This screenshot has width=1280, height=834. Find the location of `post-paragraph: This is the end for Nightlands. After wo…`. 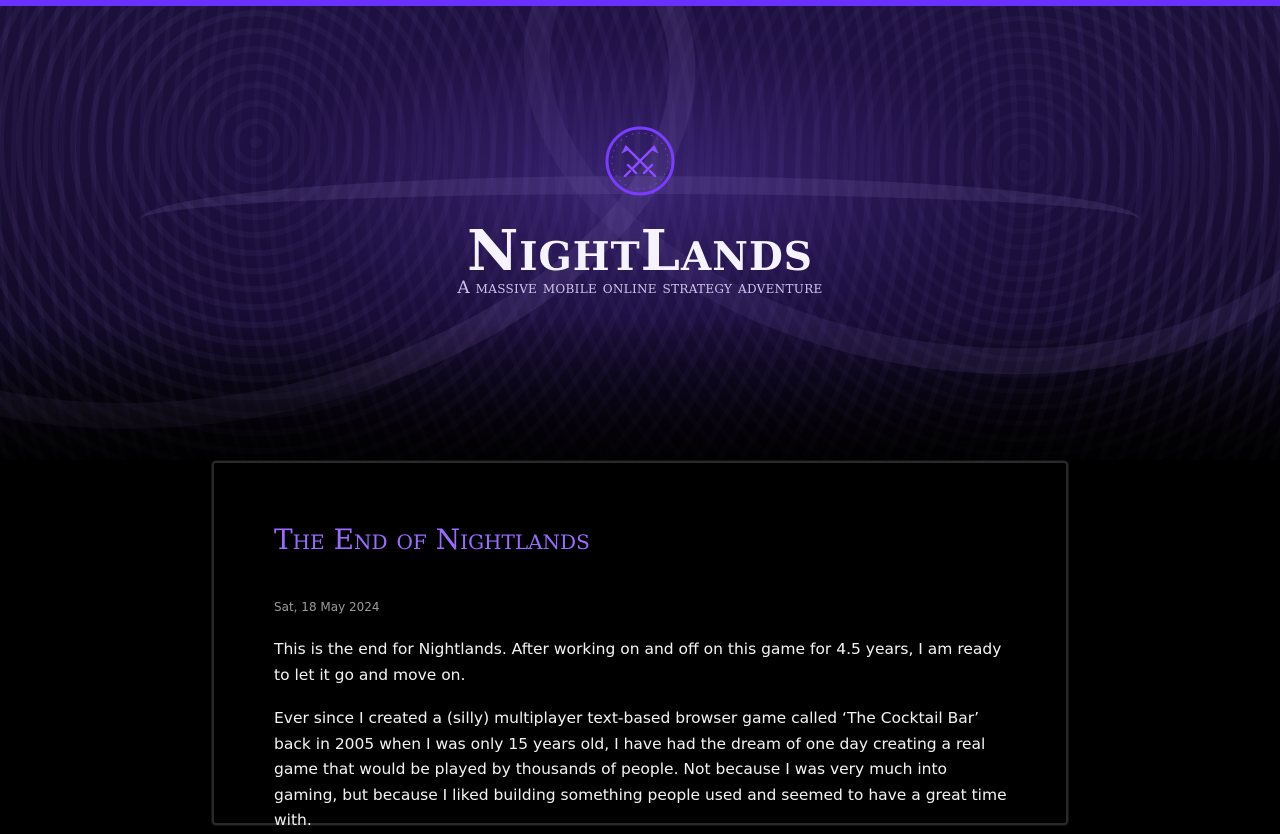

post-paragraph: This is the end for Nightlands. After wo… is located at coordinates (638, 662).